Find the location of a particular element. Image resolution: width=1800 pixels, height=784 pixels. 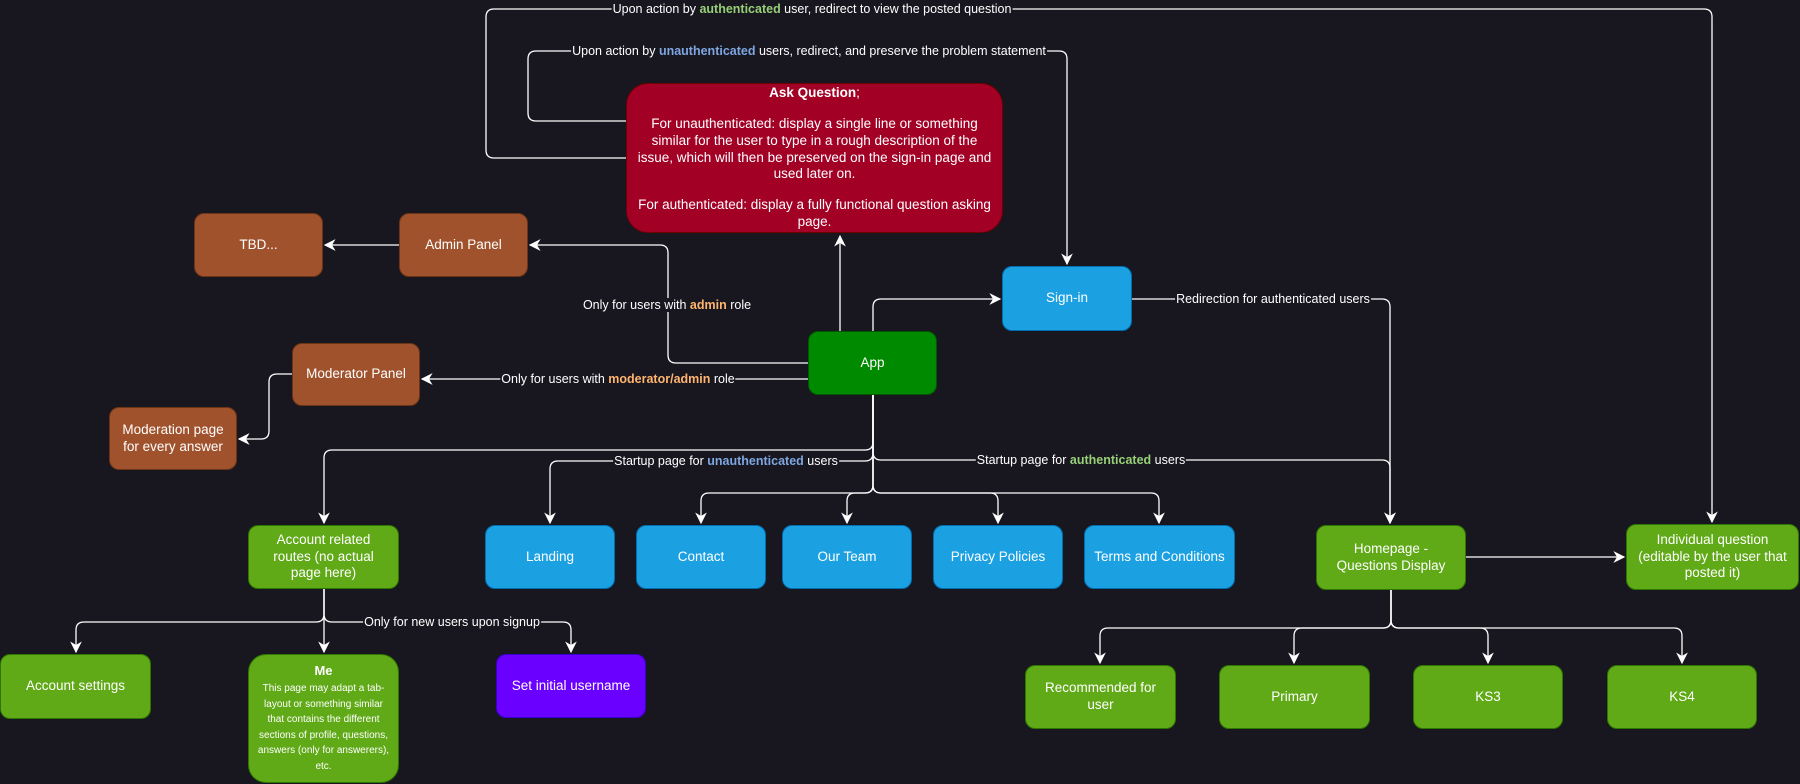

primary-node: Primary is located at coordinates (1294, 697).